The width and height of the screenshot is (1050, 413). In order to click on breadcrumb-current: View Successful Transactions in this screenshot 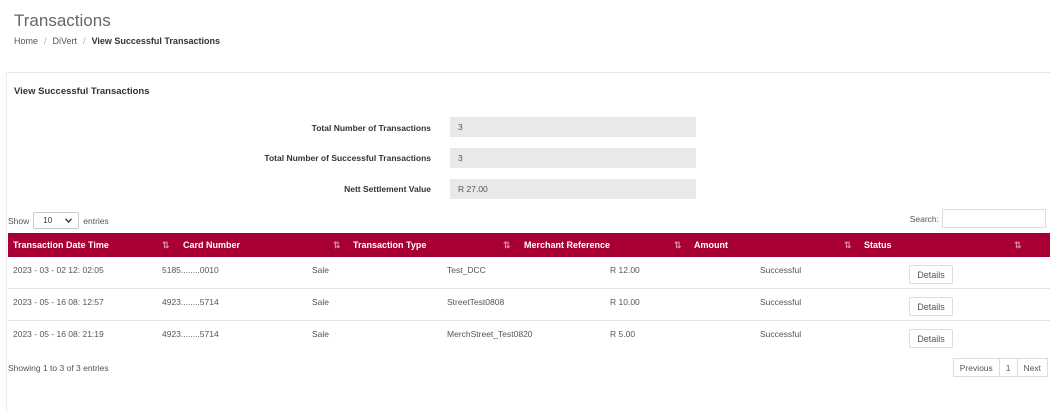, I will do `click(155, 41)`.